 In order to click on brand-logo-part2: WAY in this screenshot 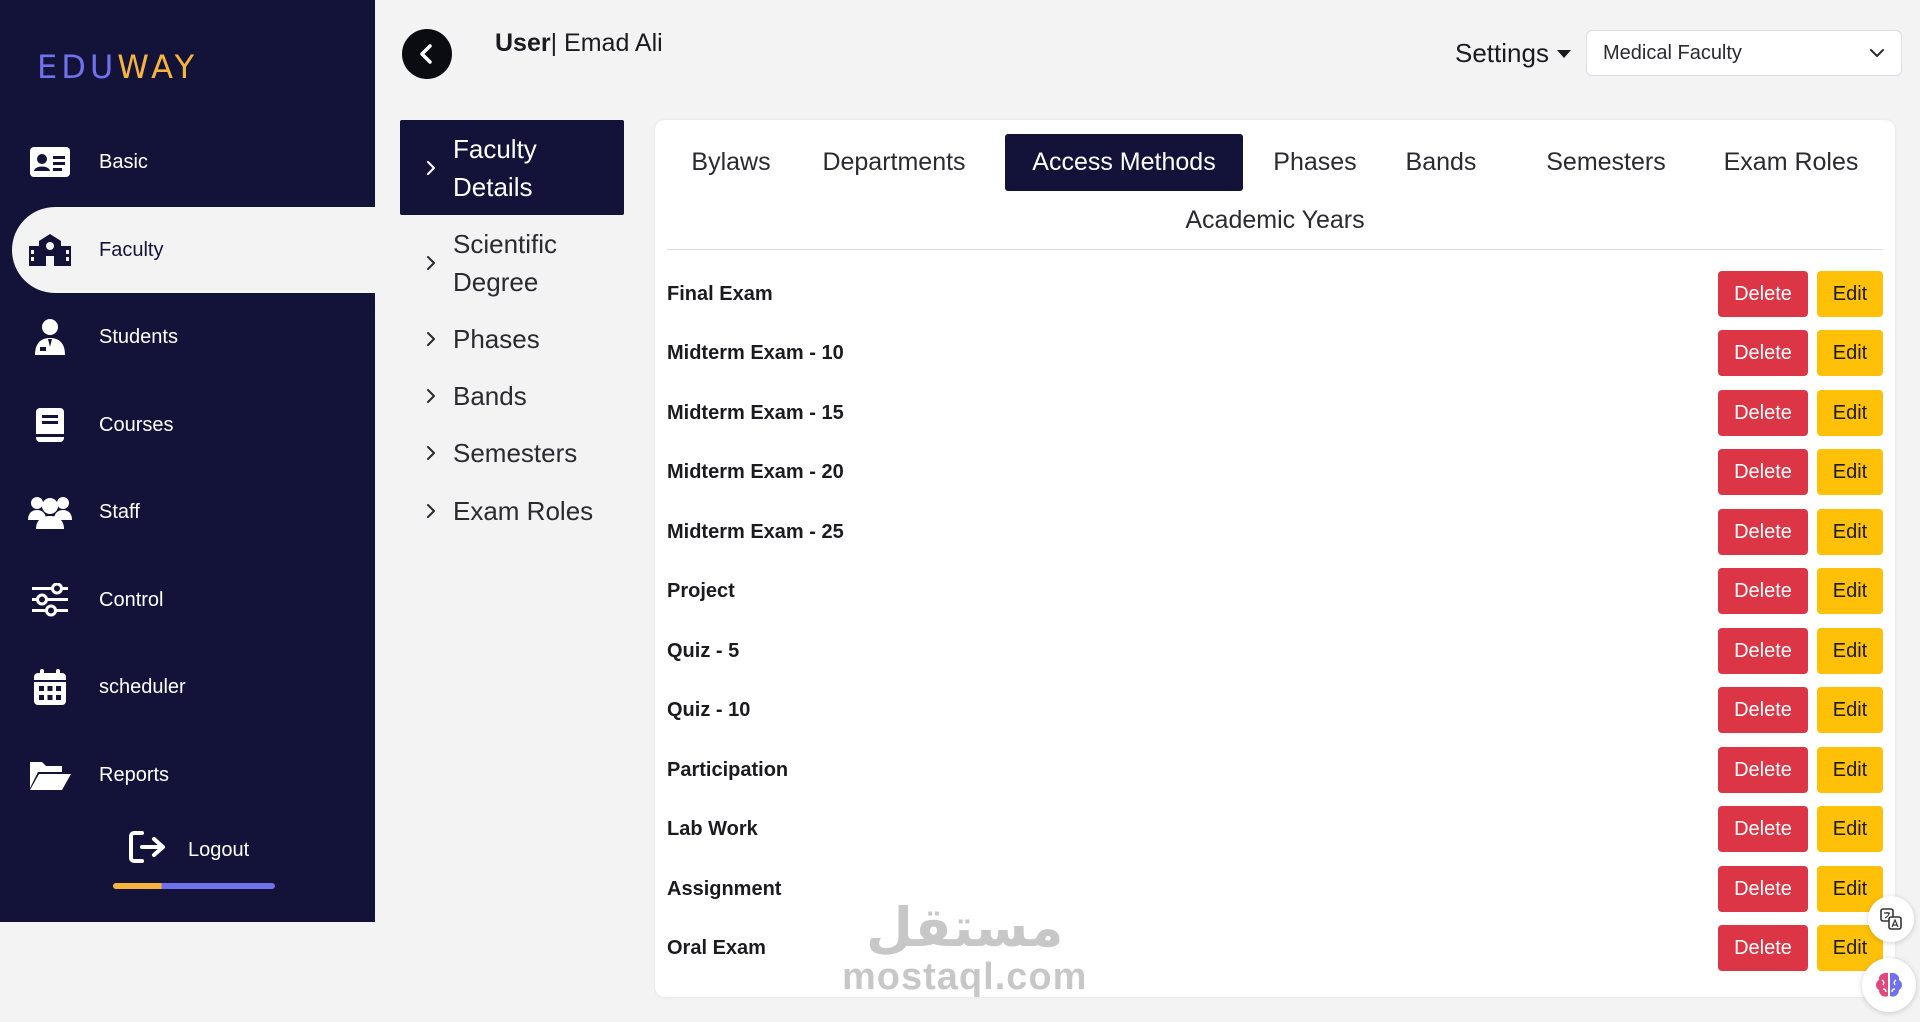, I will do `click(158, 67)`.